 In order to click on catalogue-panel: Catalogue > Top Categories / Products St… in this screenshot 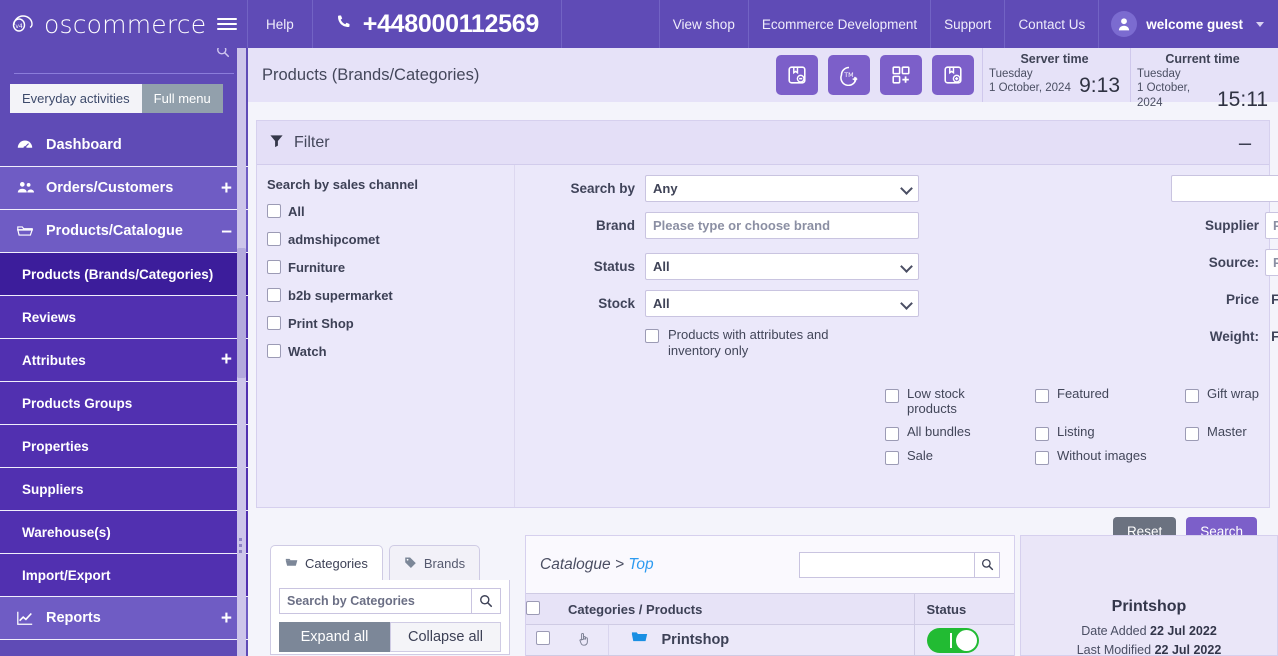, I will do `click(770, 595)`.